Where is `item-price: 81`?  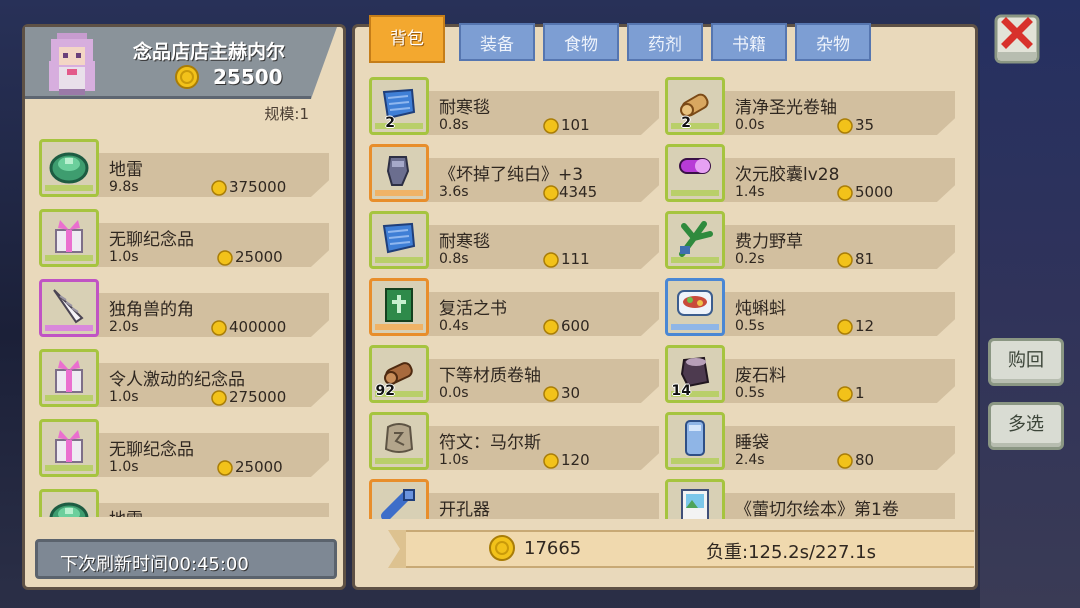 item-price: 81 is located at coordinates (865, 259).